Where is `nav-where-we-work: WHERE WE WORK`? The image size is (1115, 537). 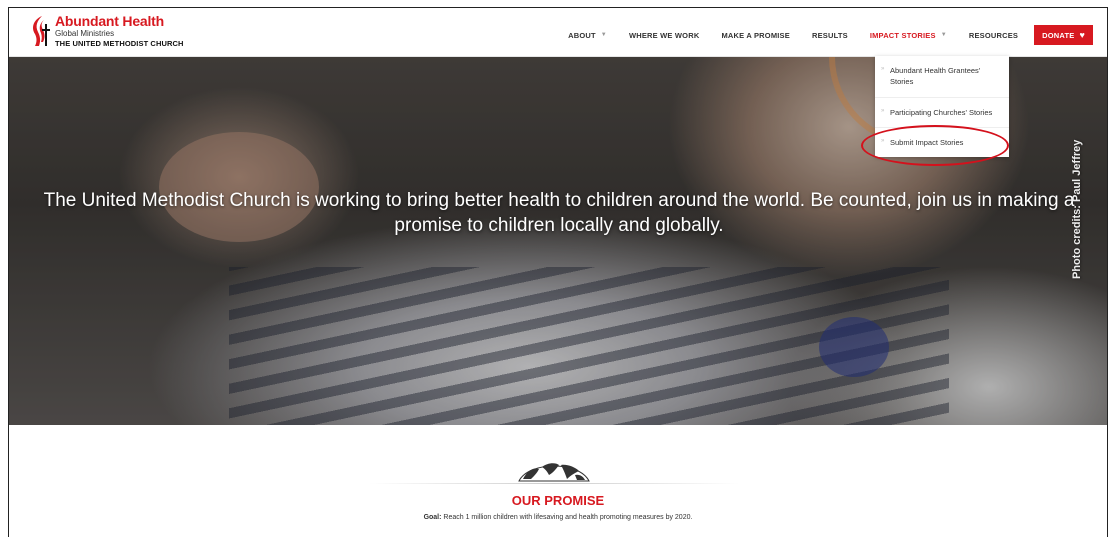
nav-where-we-work: WHERE WE WORK is located at coordinates (664, 35).